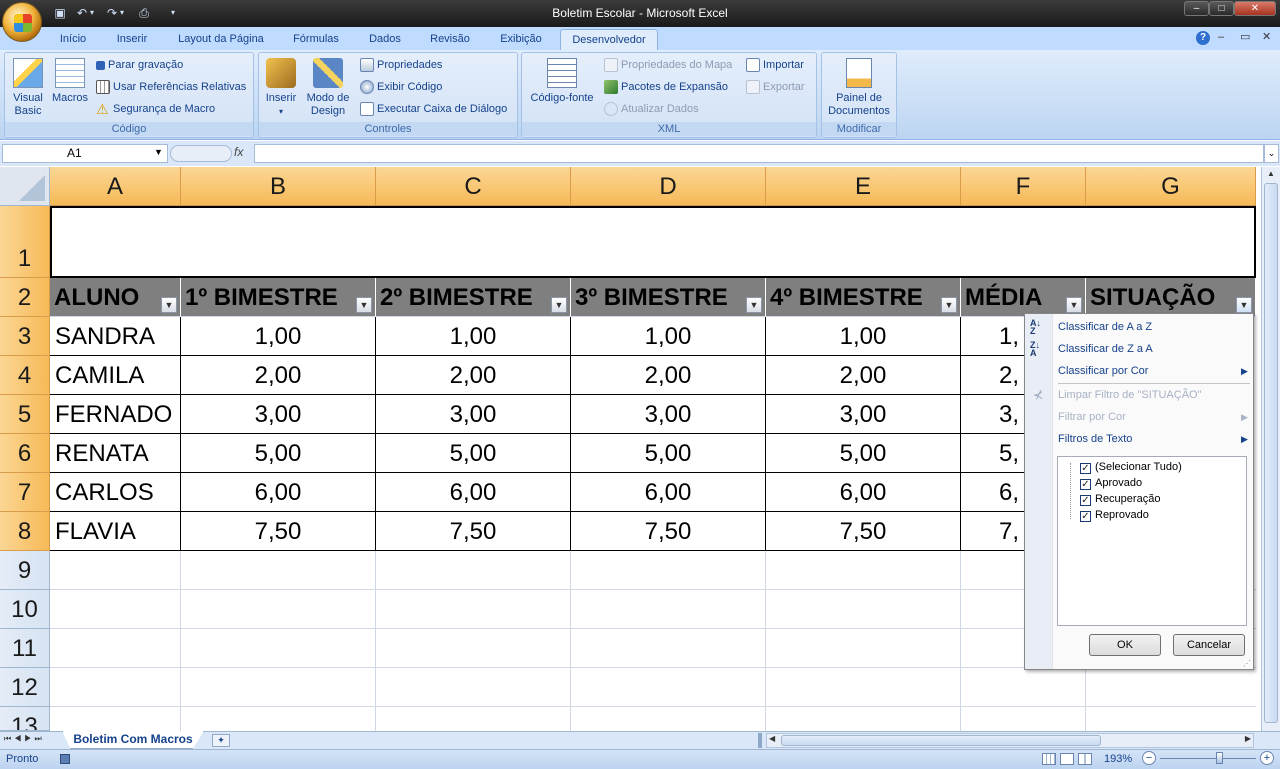 Image resolution: width=1280 pixels, height=769 pixels. I want to click on formula-bar-resize-handle, so click(201, 153).